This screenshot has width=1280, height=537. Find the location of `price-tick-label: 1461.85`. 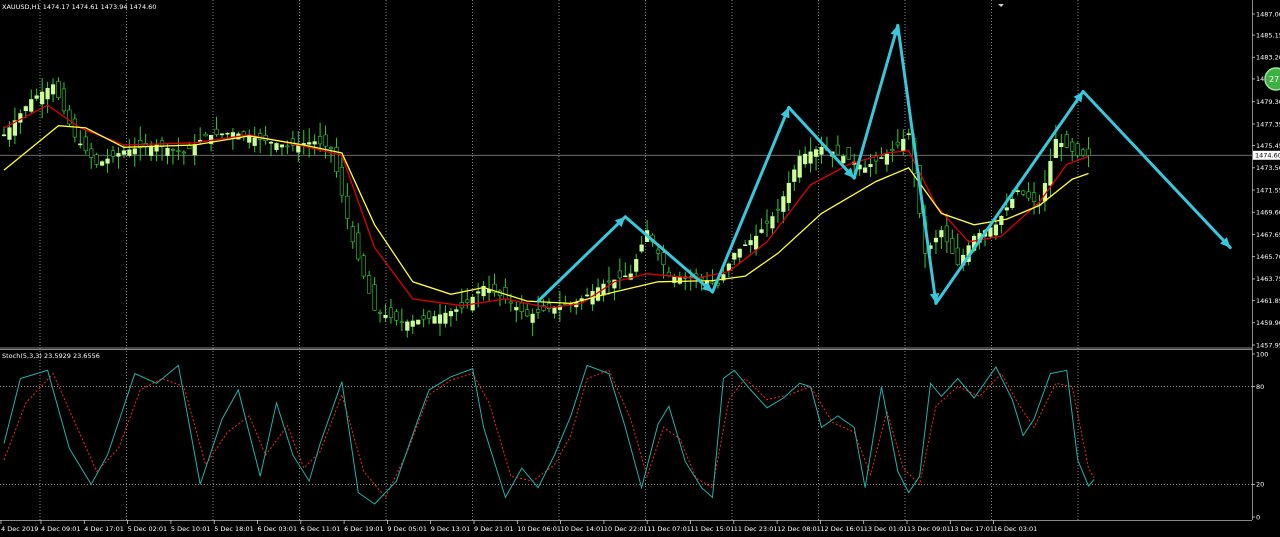

price-tick-label: 1461.85 is located at coordinates (1268, 301).